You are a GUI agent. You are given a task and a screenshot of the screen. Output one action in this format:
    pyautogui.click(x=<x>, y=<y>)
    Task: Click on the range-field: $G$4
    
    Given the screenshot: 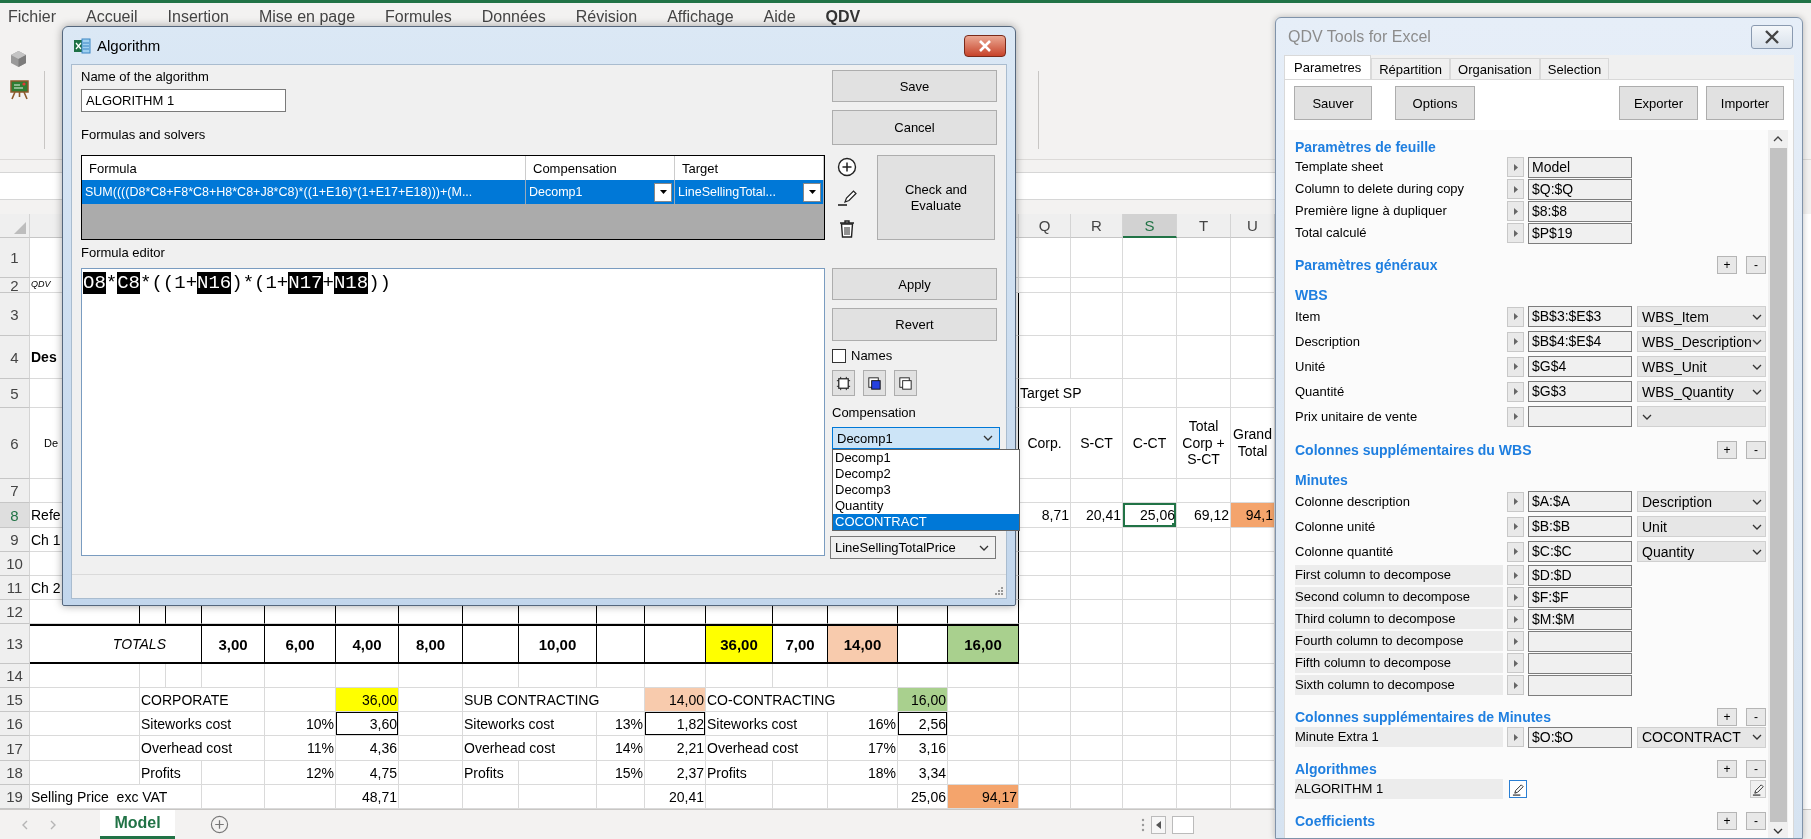 What is the action you would take?
    pyautogui.click(x=1580, y=366)
    